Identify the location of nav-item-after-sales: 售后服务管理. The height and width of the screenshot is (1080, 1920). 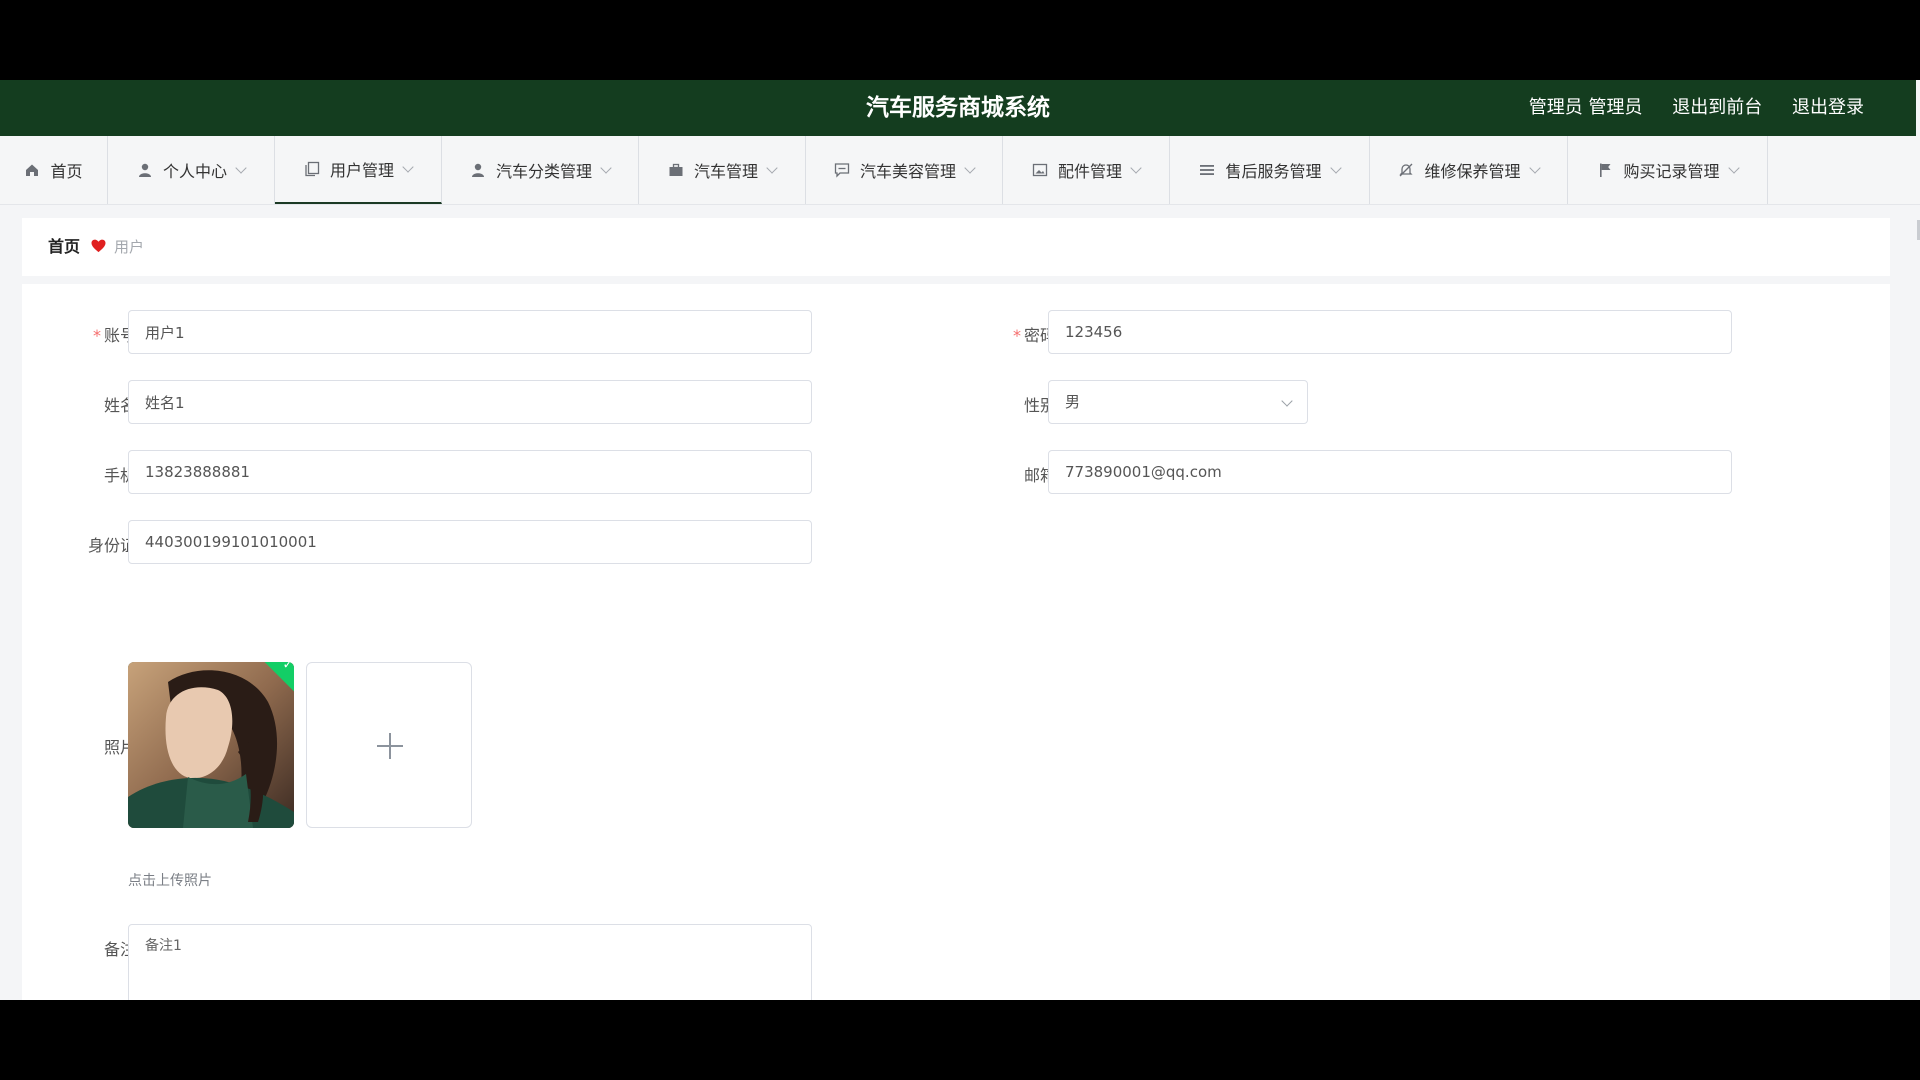
(1270, 170).